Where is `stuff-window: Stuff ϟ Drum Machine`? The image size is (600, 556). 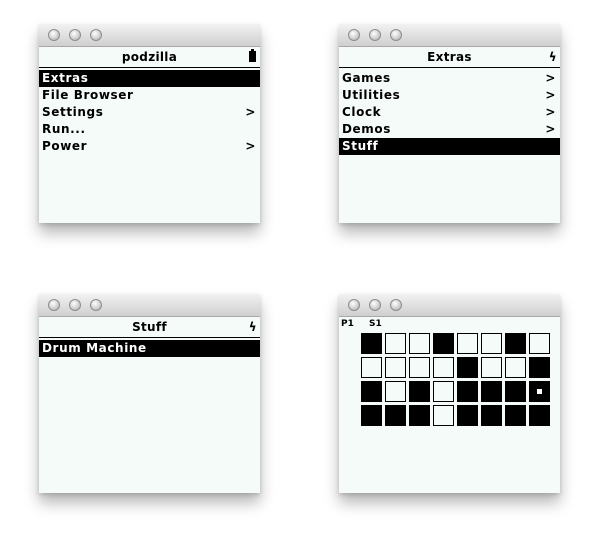
stuff-window: Stuff ϟ Drum Machine is located at coordinates (149, 393).